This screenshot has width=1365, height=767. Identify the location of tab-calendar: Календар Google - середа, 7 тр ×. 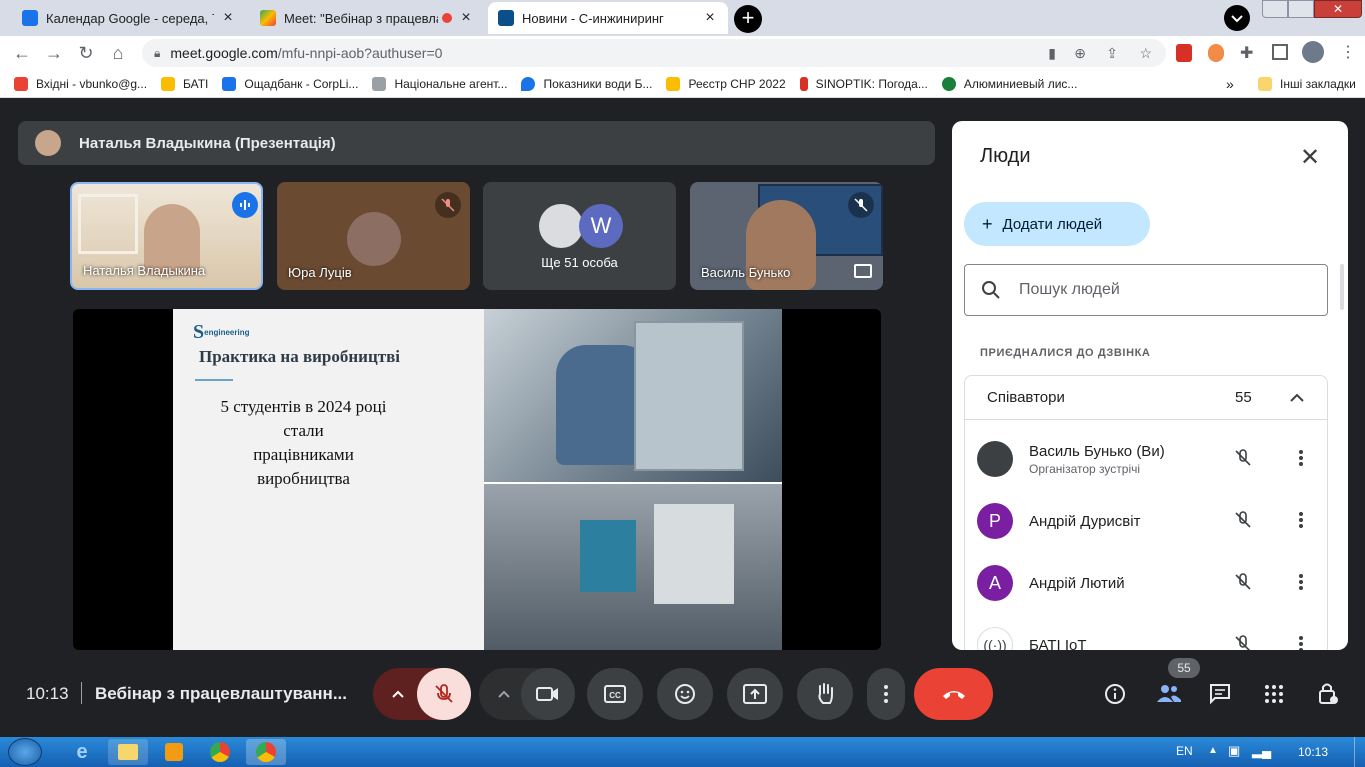
(129, 18).